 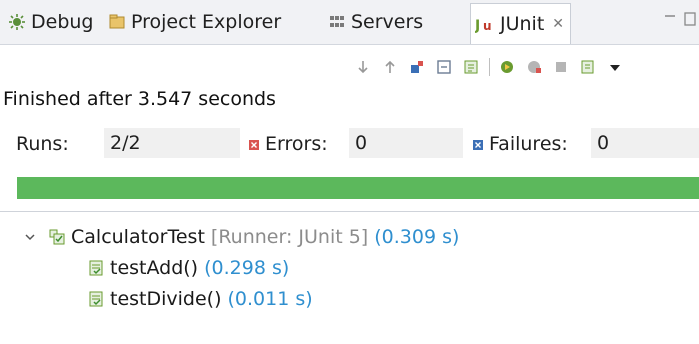 I want to click on suite-time: (0.309 s), so click(x=417, y=237).